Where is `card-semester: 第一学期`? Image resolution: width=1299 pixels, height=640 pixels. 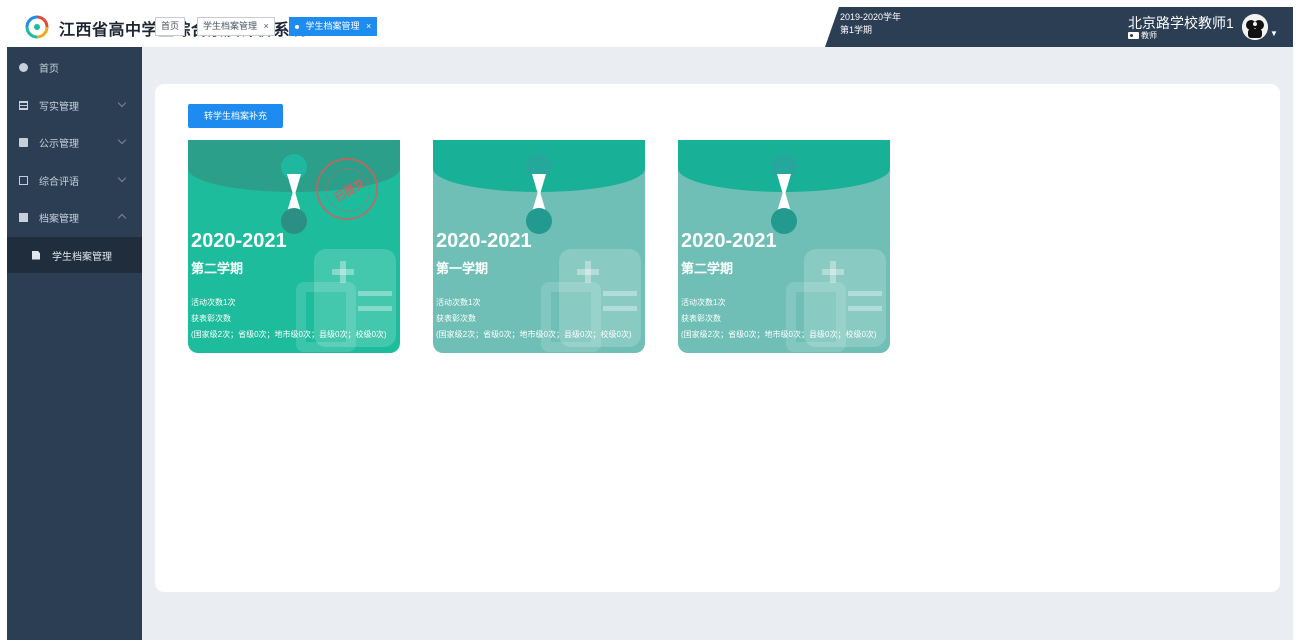
card-semester: 第一学期 is located at coordinates (462, 268).